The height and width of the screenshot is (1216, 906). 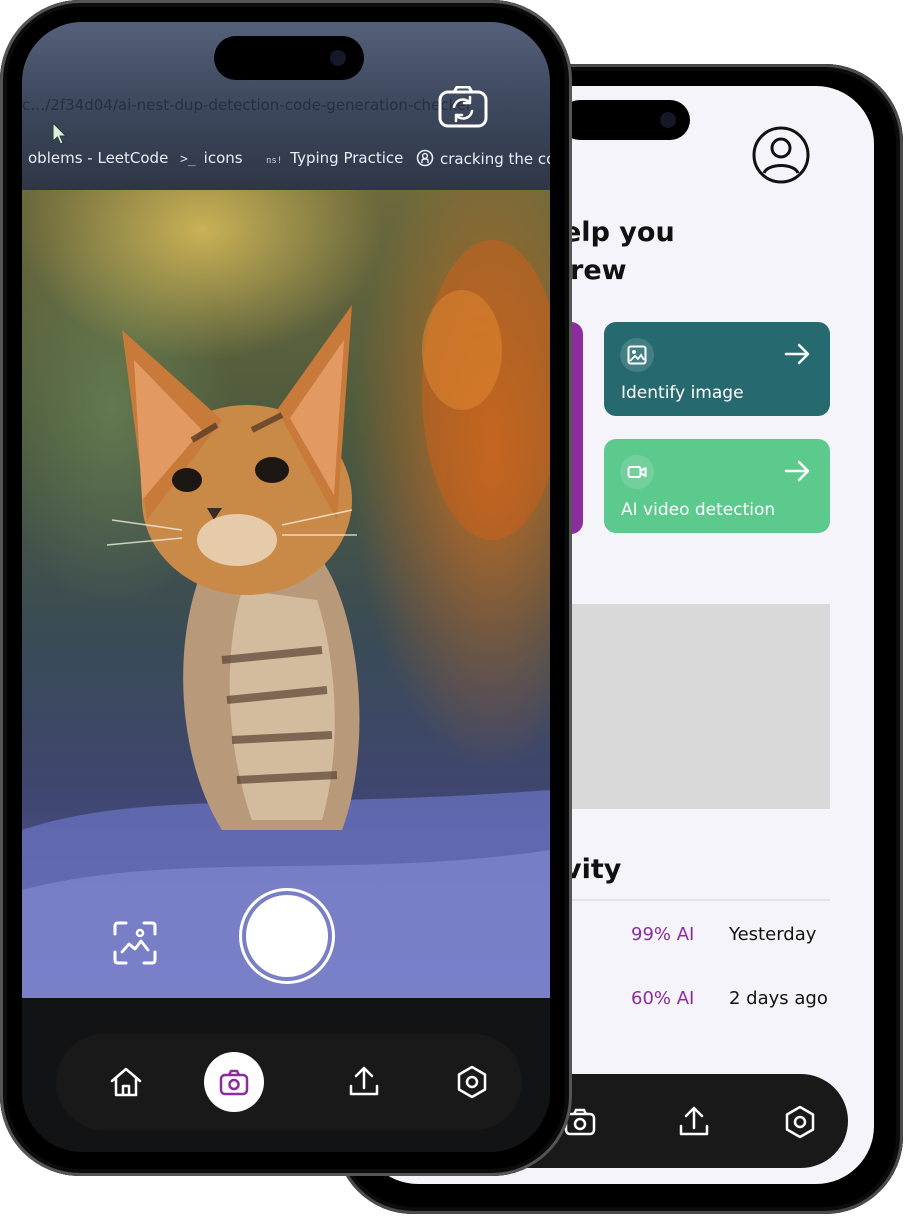 What do you see at coordinates (637, 355) in the screenshot?
I see `image-icon` at bounding box center [637, 355].